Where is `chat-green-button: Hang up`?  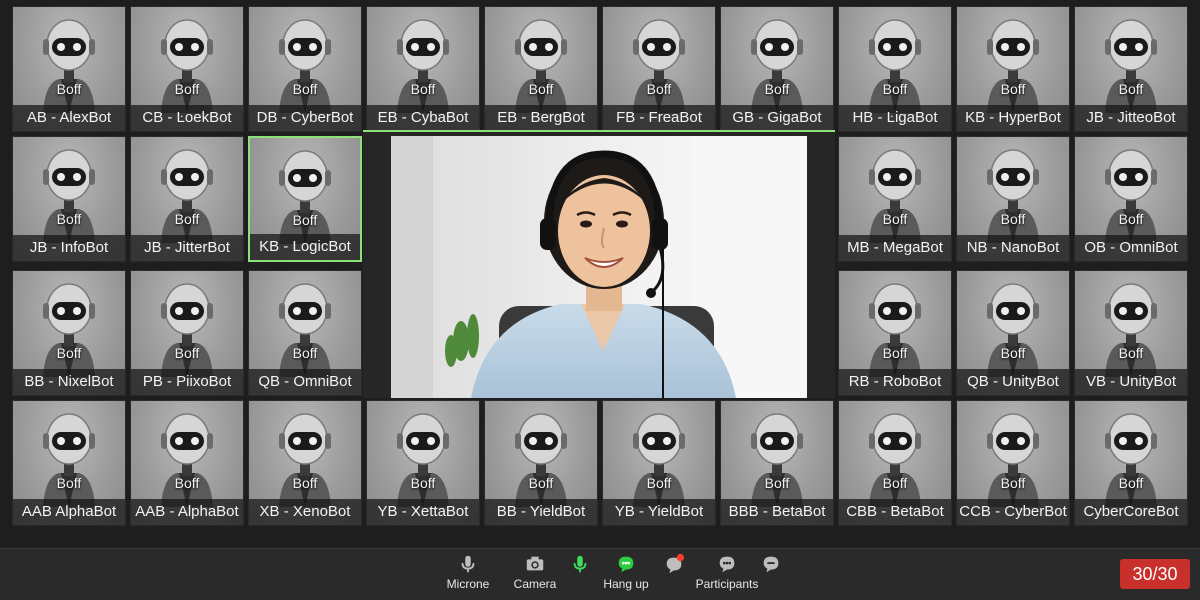
chat-green-button: Hang up is located at coordinates (626, 572).